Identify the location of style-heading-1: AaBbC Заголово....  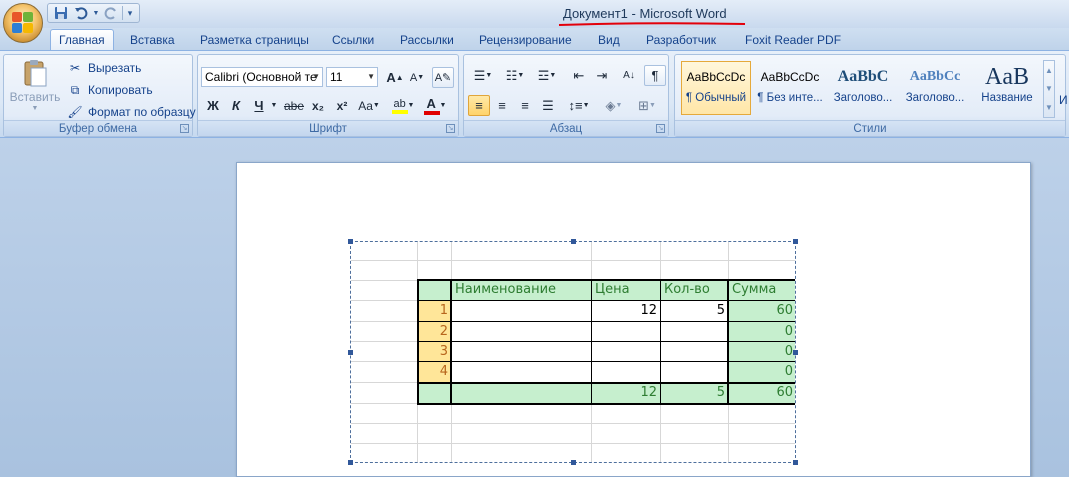
(863, 88).